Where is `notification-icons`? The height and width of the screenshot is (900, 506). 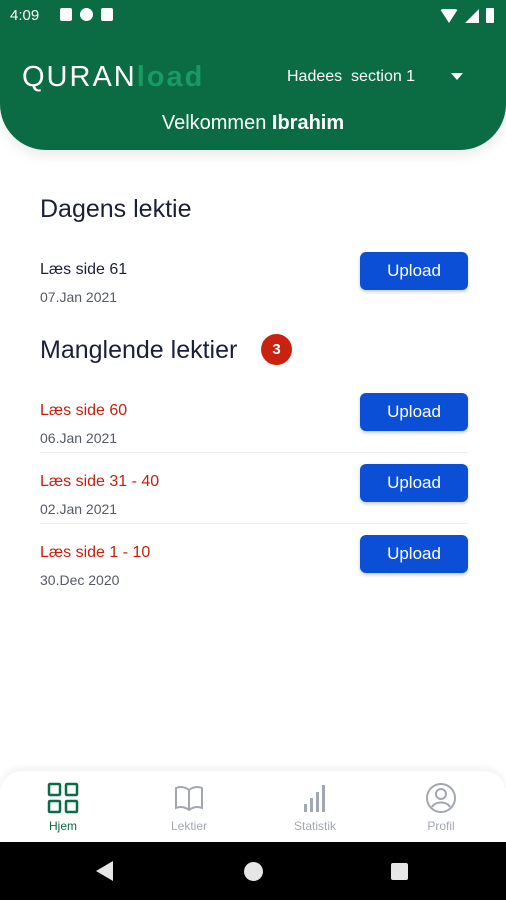
notification-icons is located at coordinates (86, 14).